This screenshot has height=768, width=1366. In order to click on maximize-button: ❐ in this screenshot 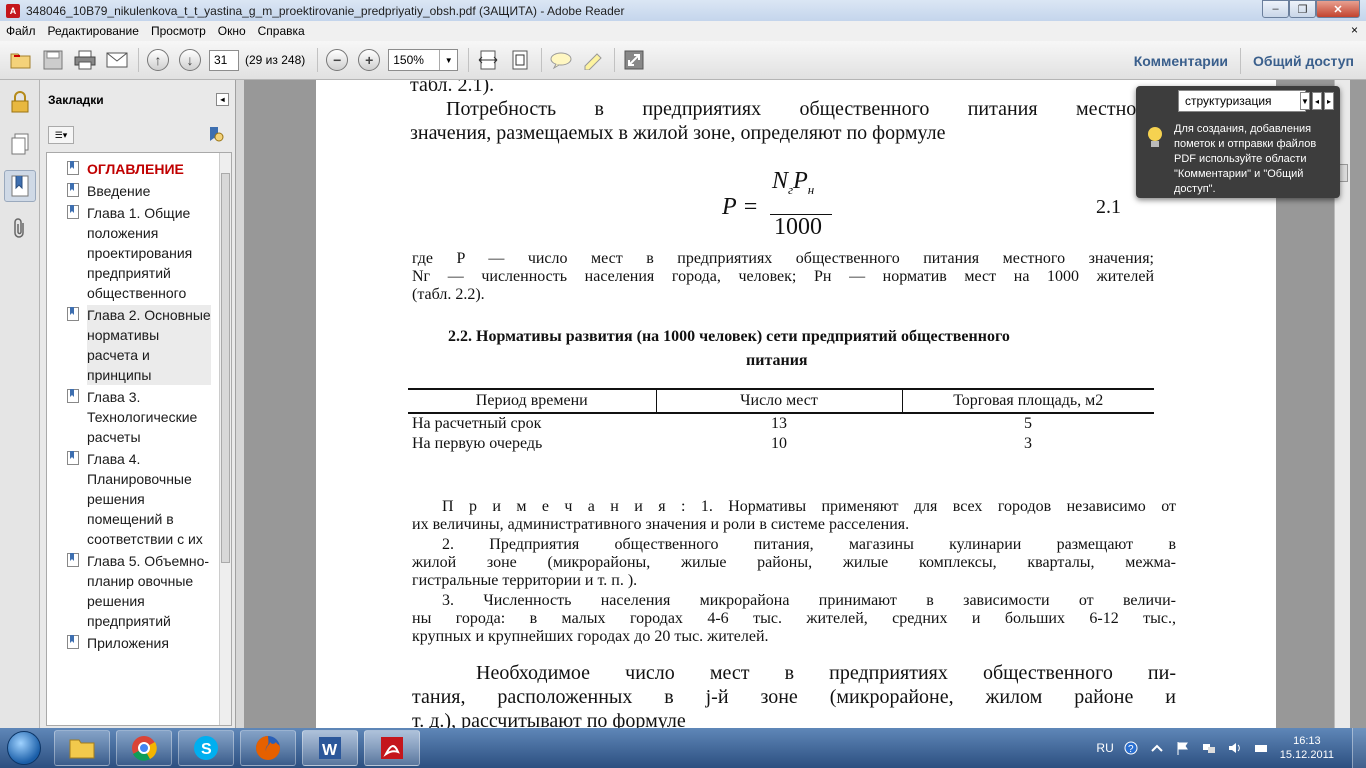, I will do `click(1302, 9)`.